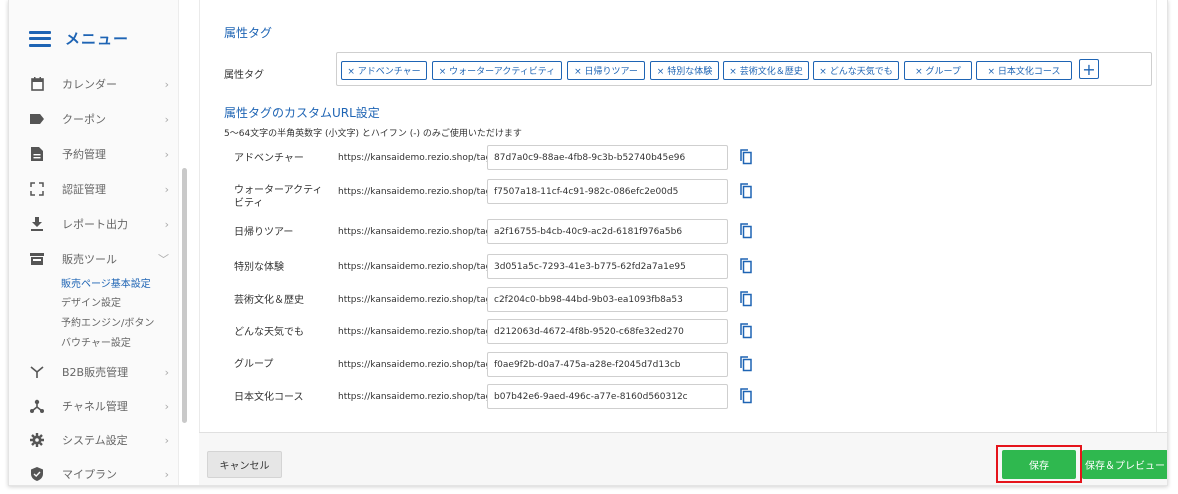 This screenshot has height=494, width=1178. I want to click on url-slug-input: c2f204c0-bb98-44bd-9b03-ea1093fb8a53, so click(607, 299).